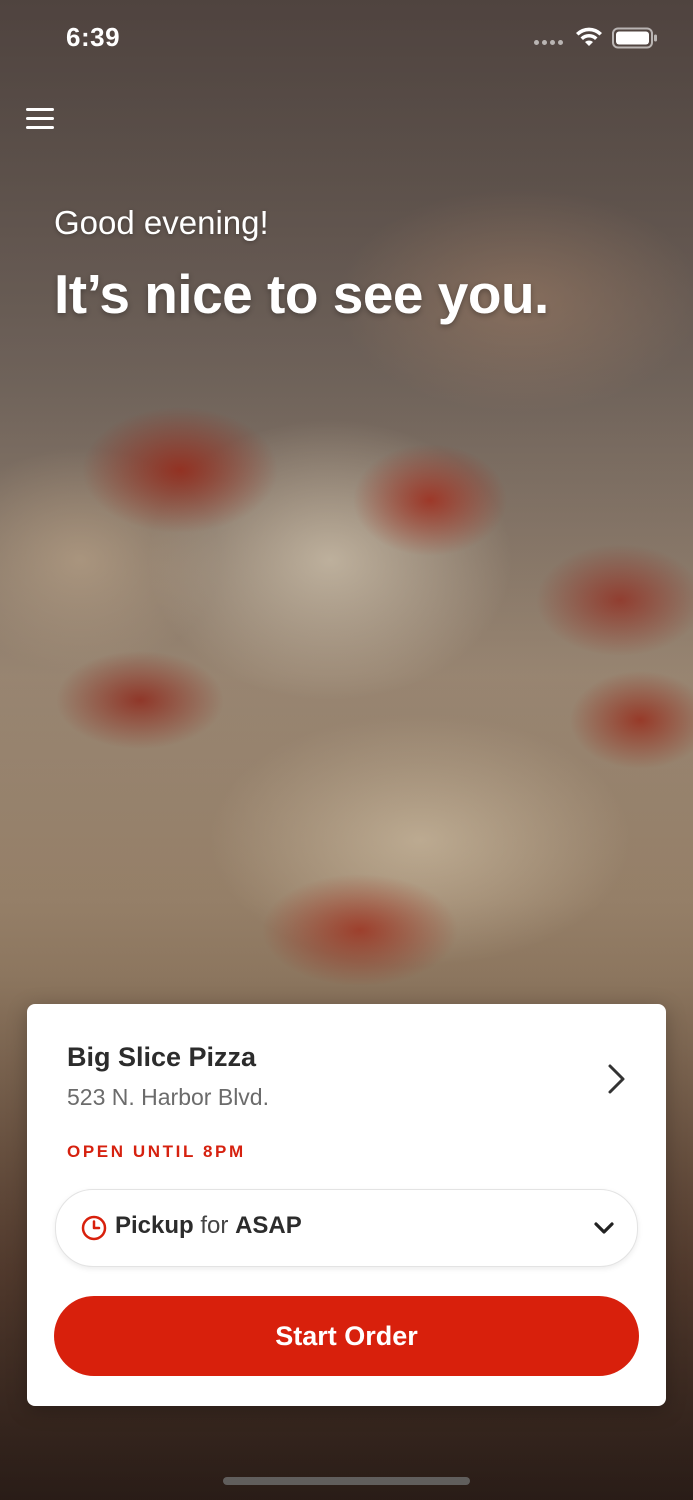  I want to click on home-indicator, so click(346, 1481).